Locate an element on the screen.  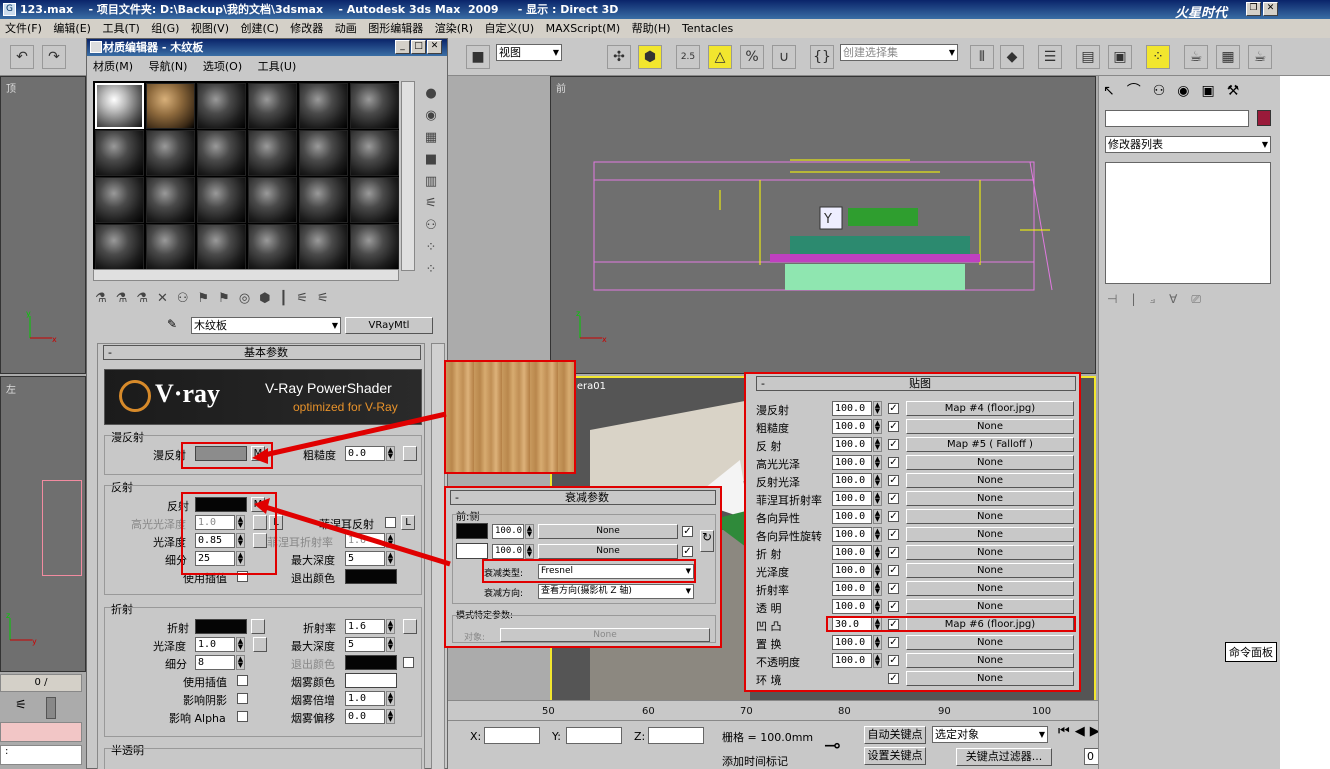
menu-edit: 编辑(E) is located at coordinates (72, 28).